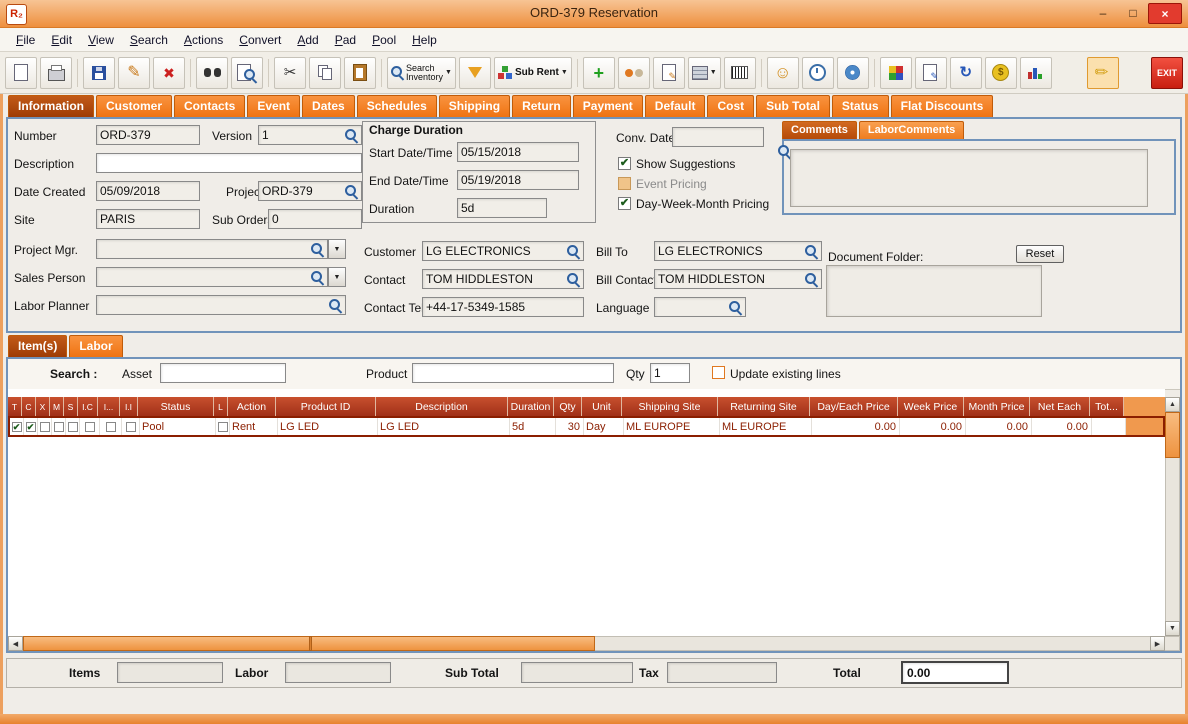  I want to click on column-header-qty: Qty, so click(568, 406).